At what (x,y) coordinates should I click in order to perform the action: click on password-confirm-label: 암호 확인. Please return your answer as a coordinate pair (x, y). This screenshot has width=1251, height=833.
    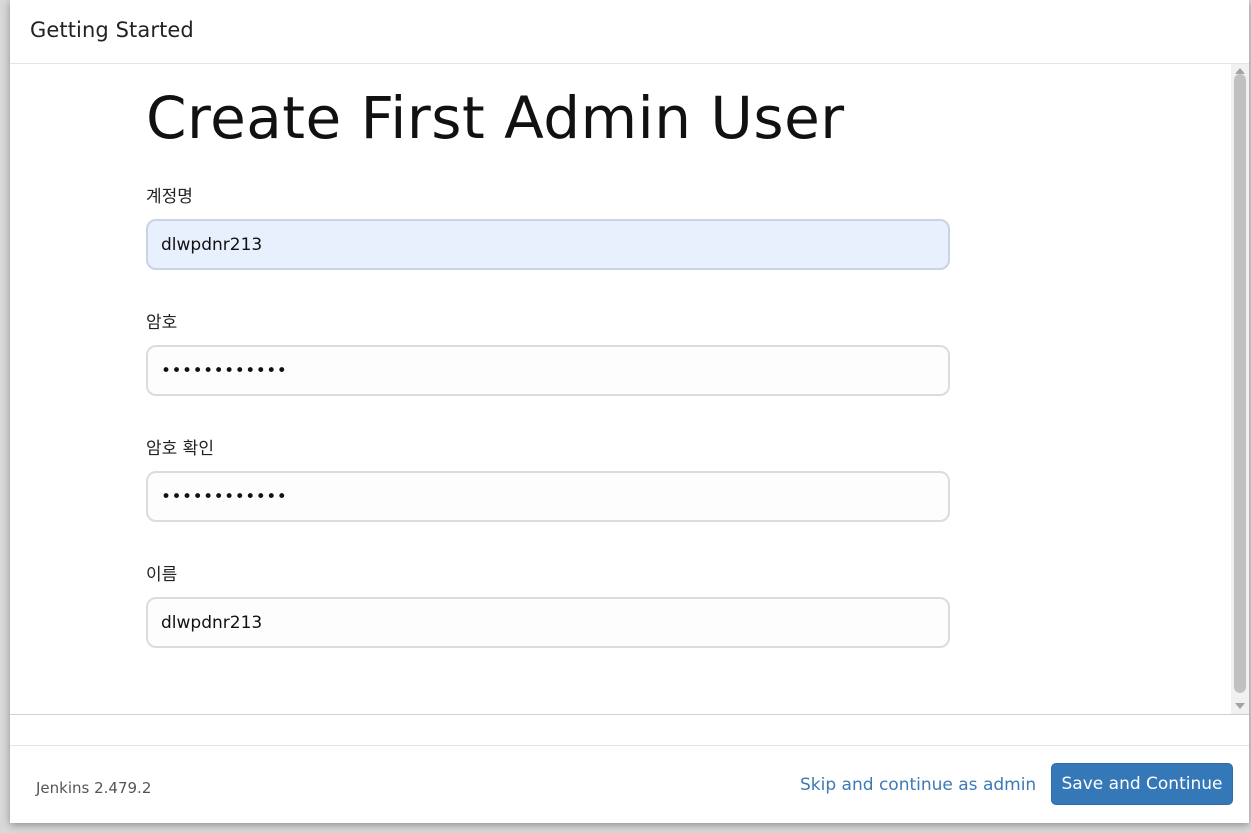
    Looking at the image, I should click on (180, 449).